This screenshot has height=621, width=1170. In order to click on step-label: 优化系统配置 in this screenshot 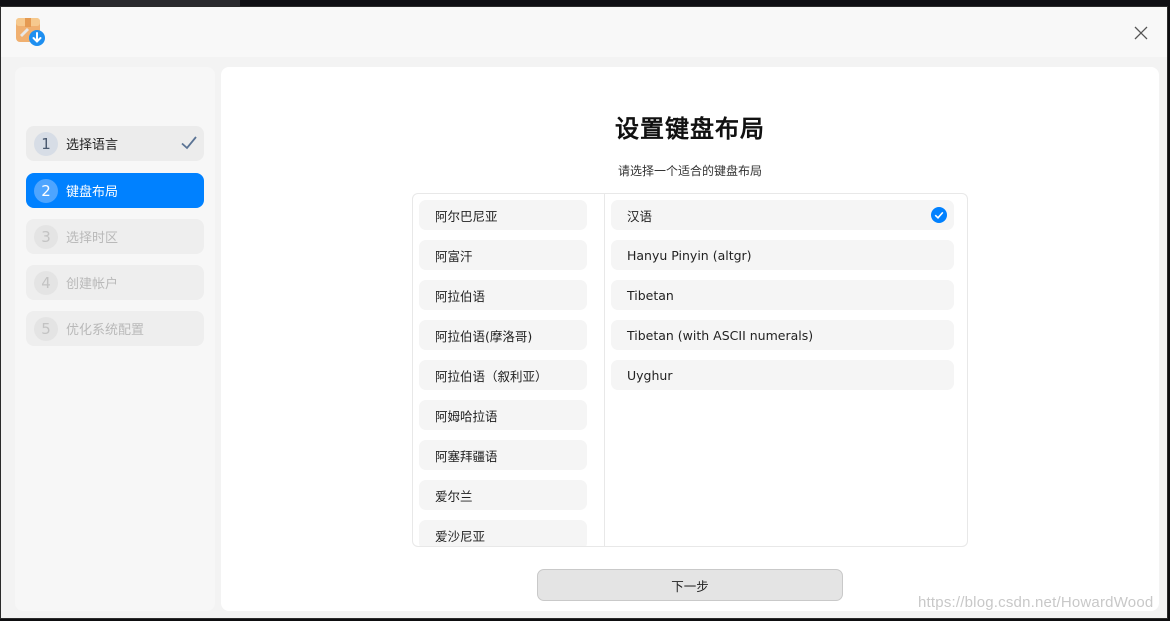, I will do `click(105, 330)`.